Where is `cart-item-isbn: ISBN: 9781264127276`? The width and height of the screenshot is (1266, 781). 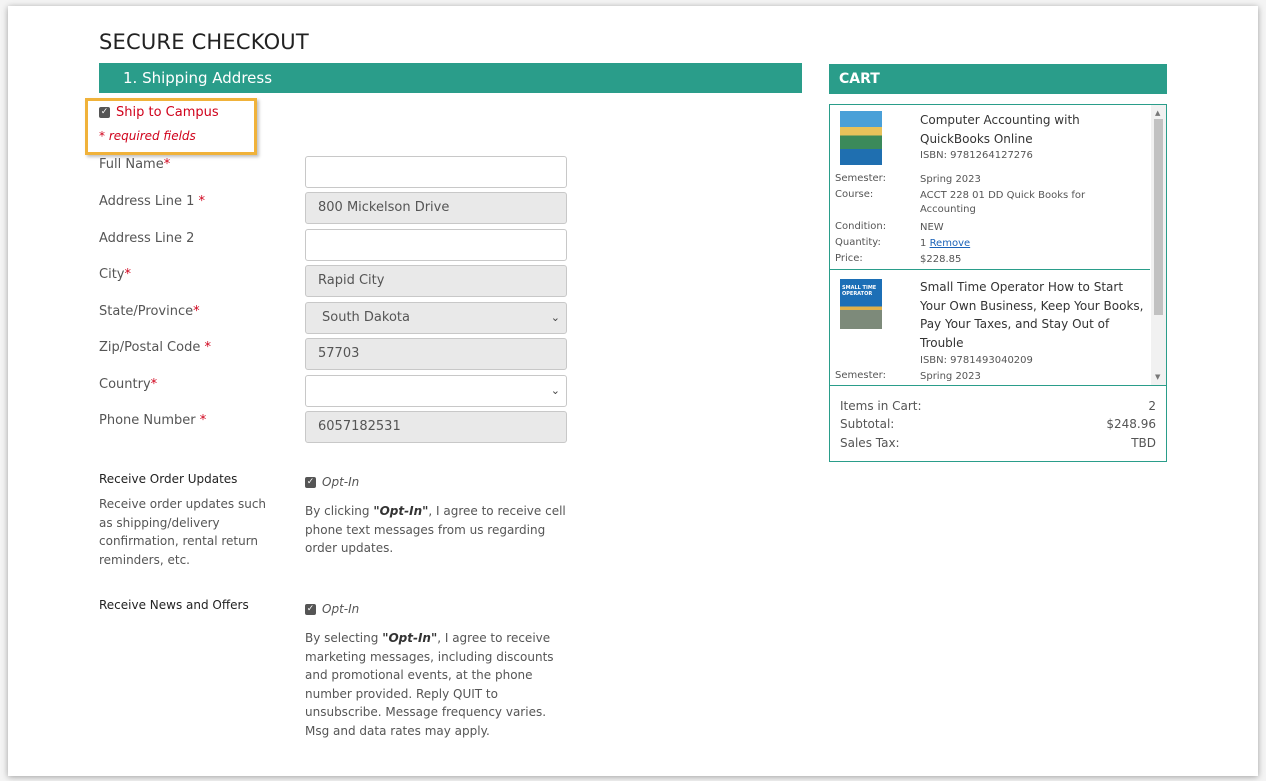 cart-item-isbn: ISBN: 9781264127276 is located at coordinates (976, 155).